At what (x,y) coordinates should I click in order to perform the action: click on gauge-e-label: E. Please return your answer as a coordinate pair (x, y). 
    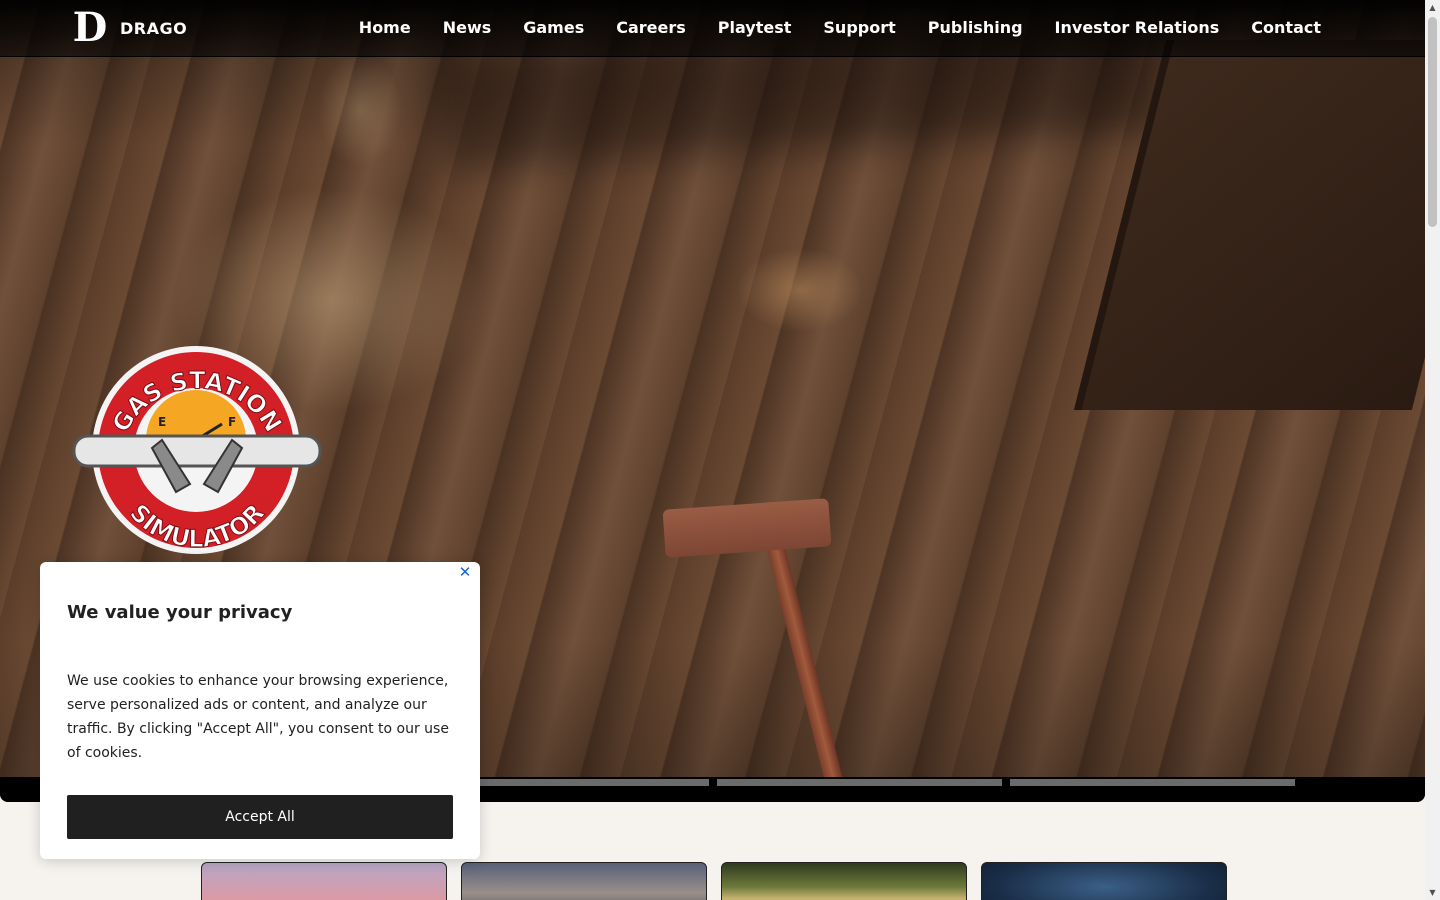
    Looking at the image, I should click on (162, 422).